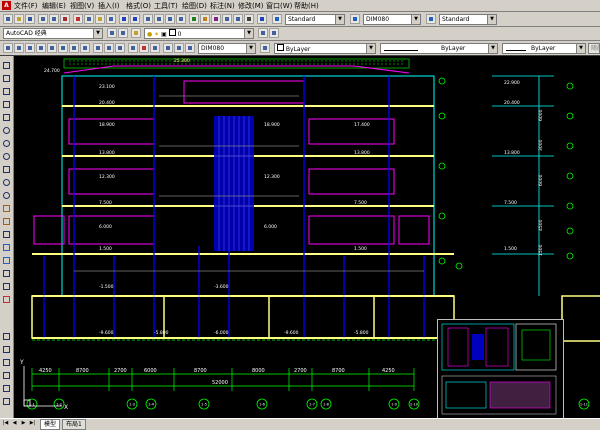  Describe the element at coordinates (85, 48) in the screenshot. I see `angular-dim-icon` at that location.